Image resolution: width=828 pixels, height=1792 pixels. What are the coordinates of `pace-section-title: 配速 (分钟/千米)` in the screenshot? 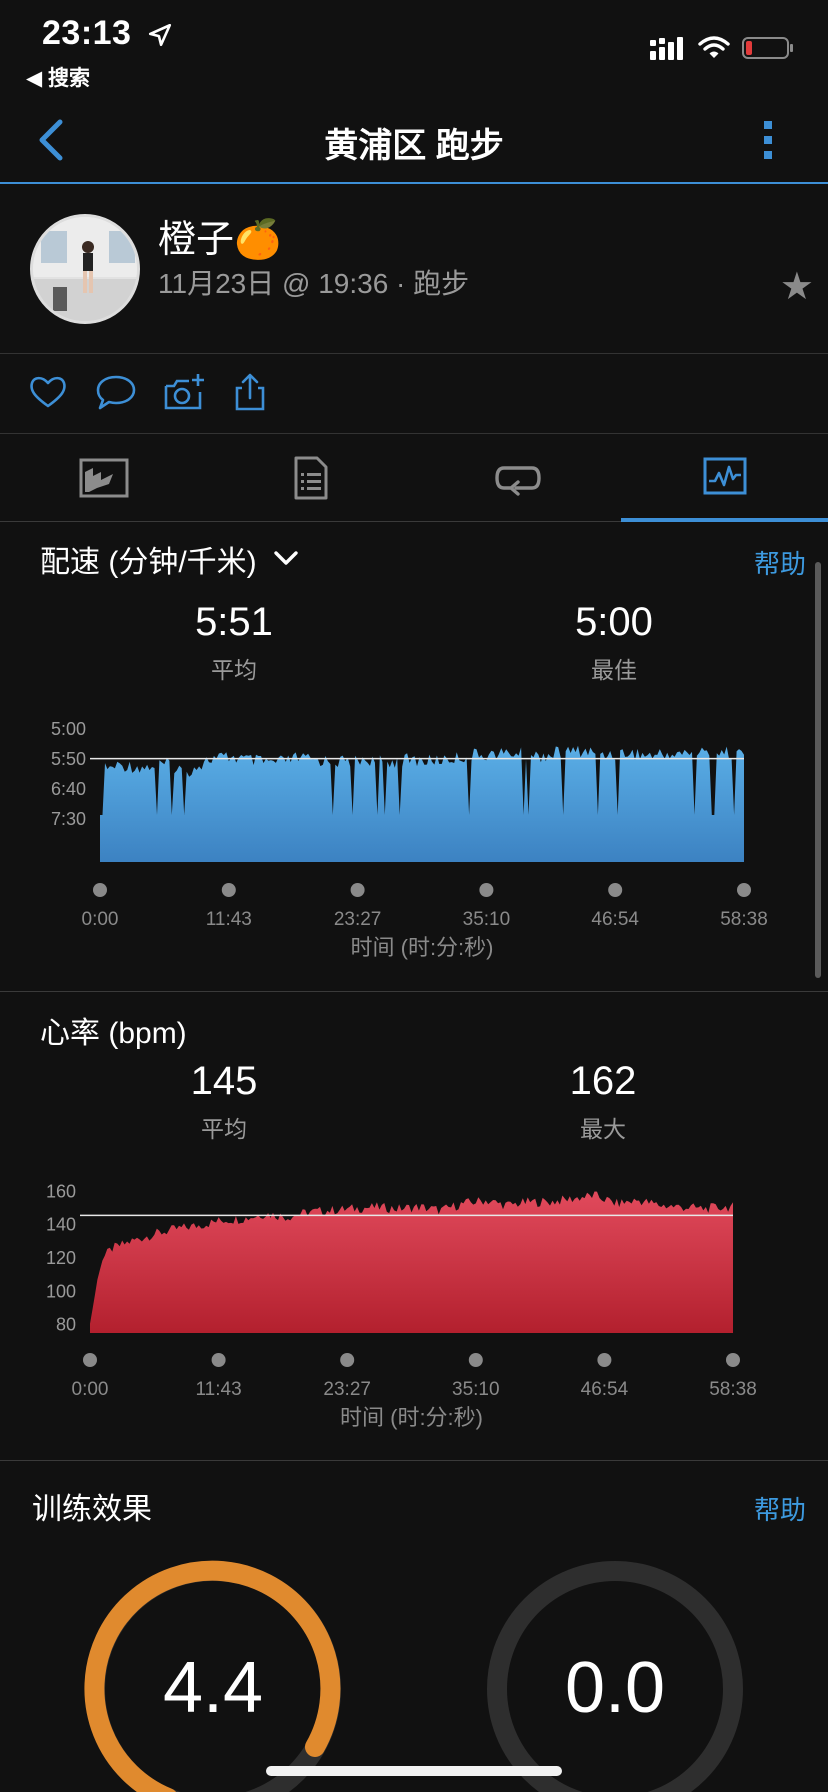 It's located at (170, 559).